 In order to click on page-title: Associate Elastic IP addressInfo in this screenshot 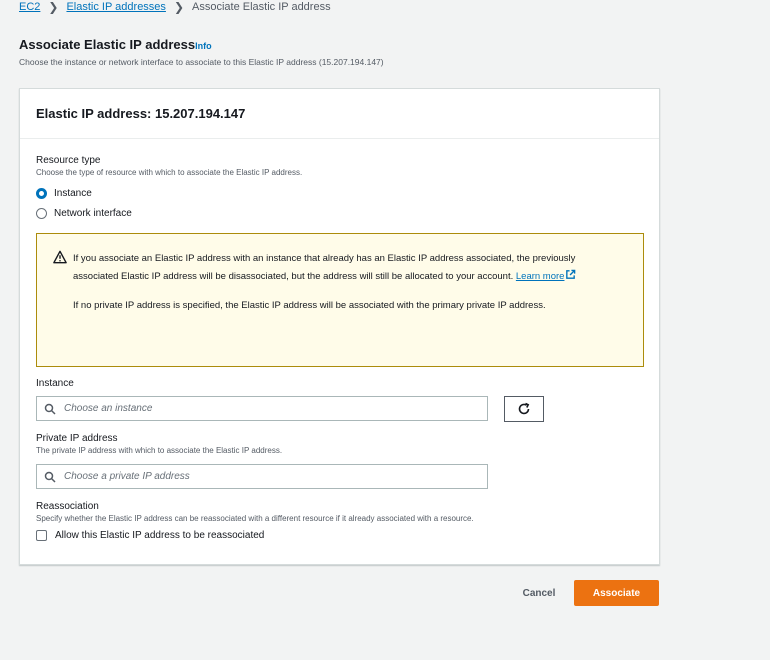, I will do `click(115, 44)`.